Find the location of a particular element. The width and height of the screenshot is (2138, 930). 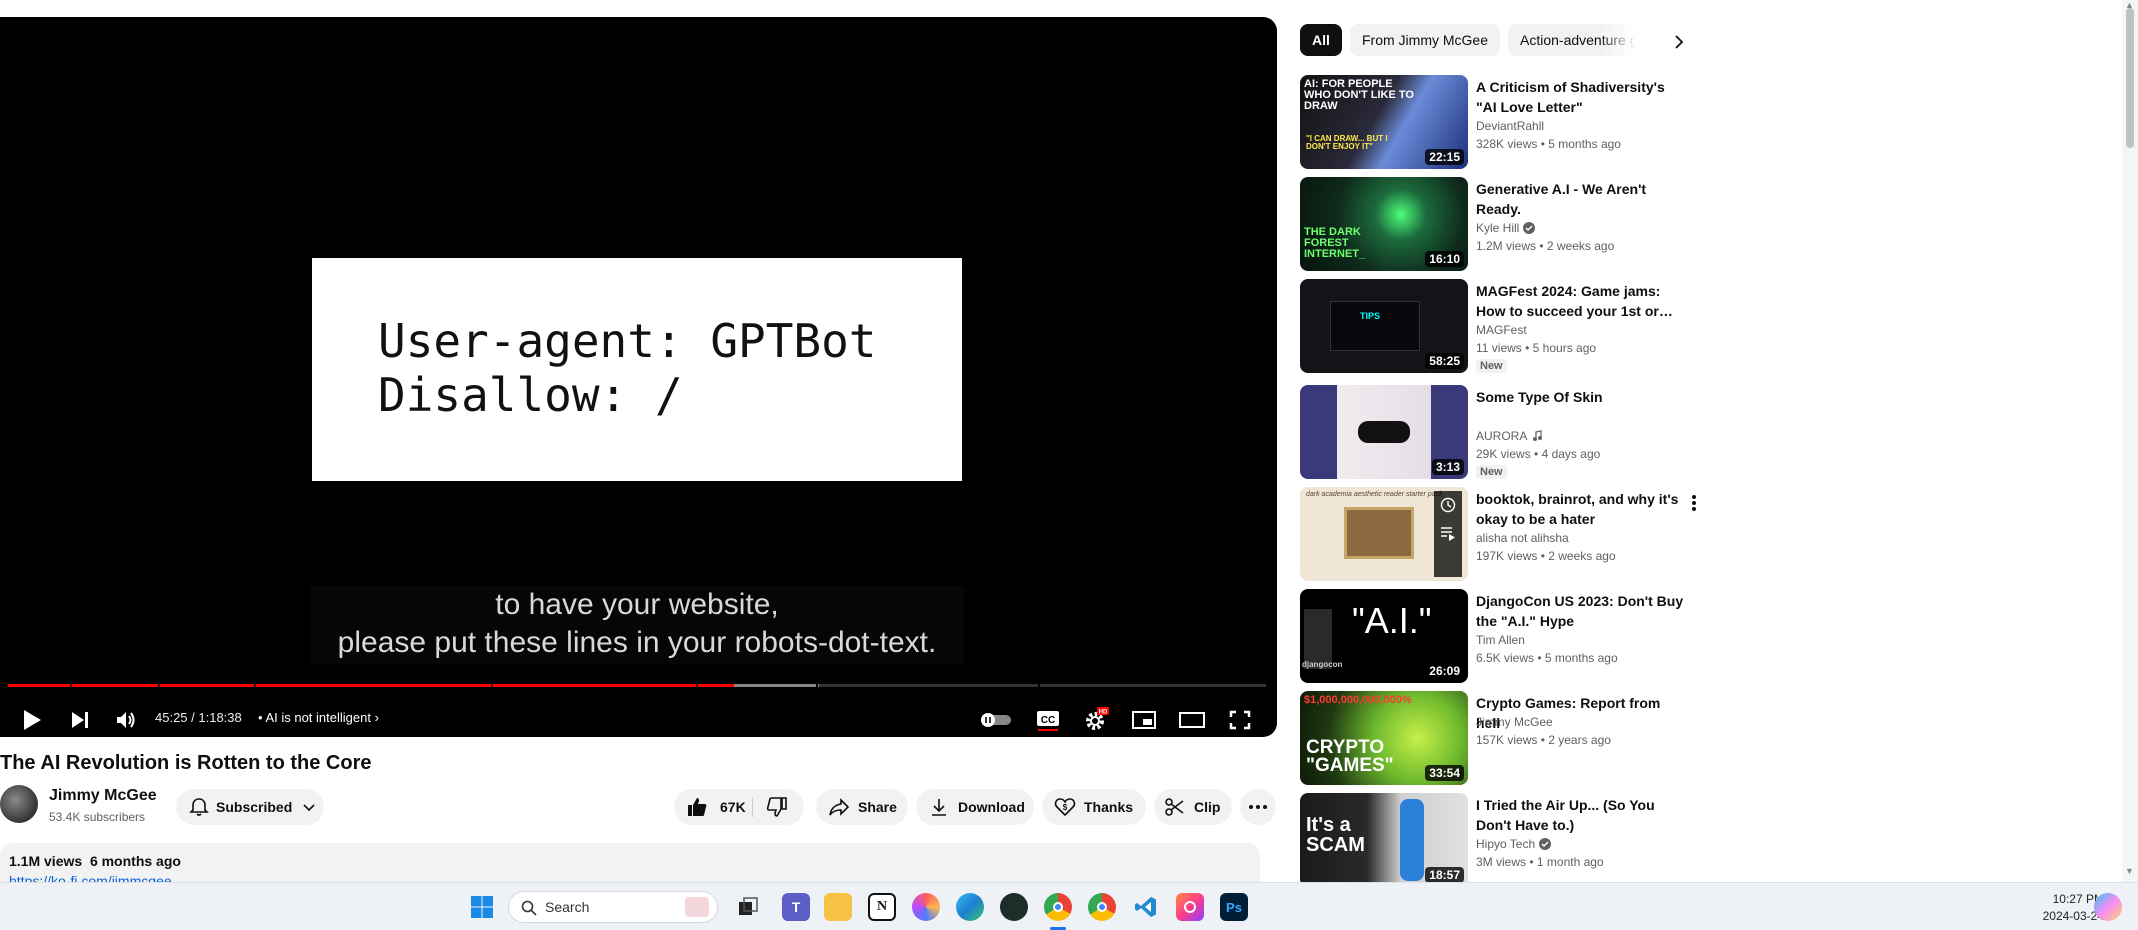

autoplay-toggle-icon is located at coordinates (996, 720).